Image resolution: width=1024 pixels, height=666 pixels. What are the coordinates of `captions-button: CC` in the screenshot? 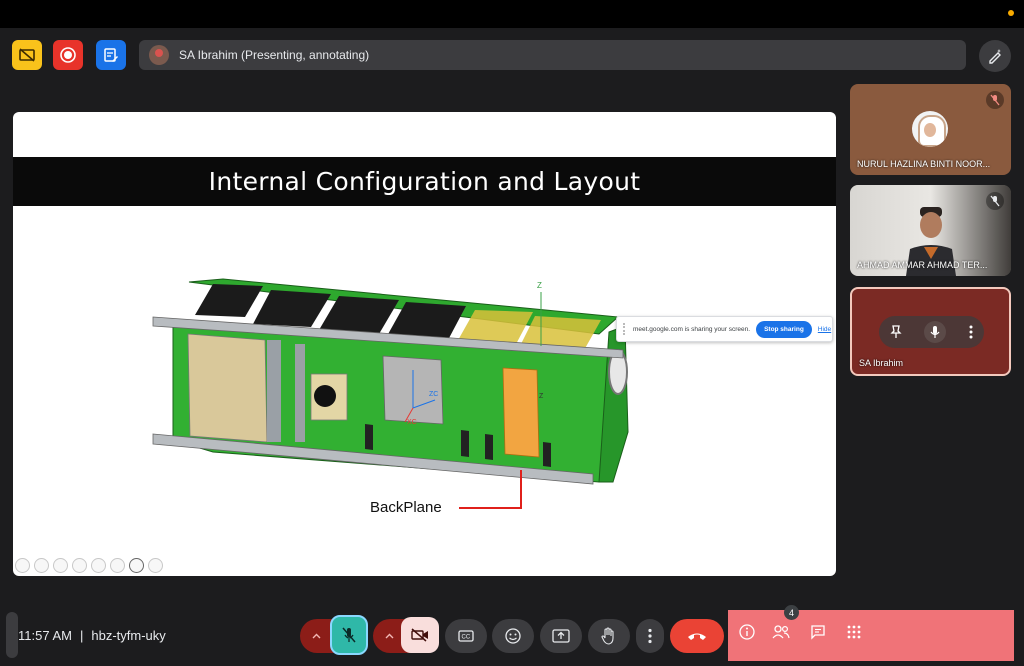 It's located at (466, 636).